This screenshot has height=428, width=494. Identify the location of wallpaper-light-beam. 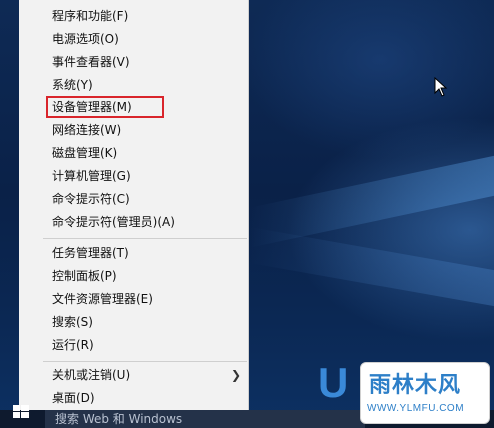
(372, 268).